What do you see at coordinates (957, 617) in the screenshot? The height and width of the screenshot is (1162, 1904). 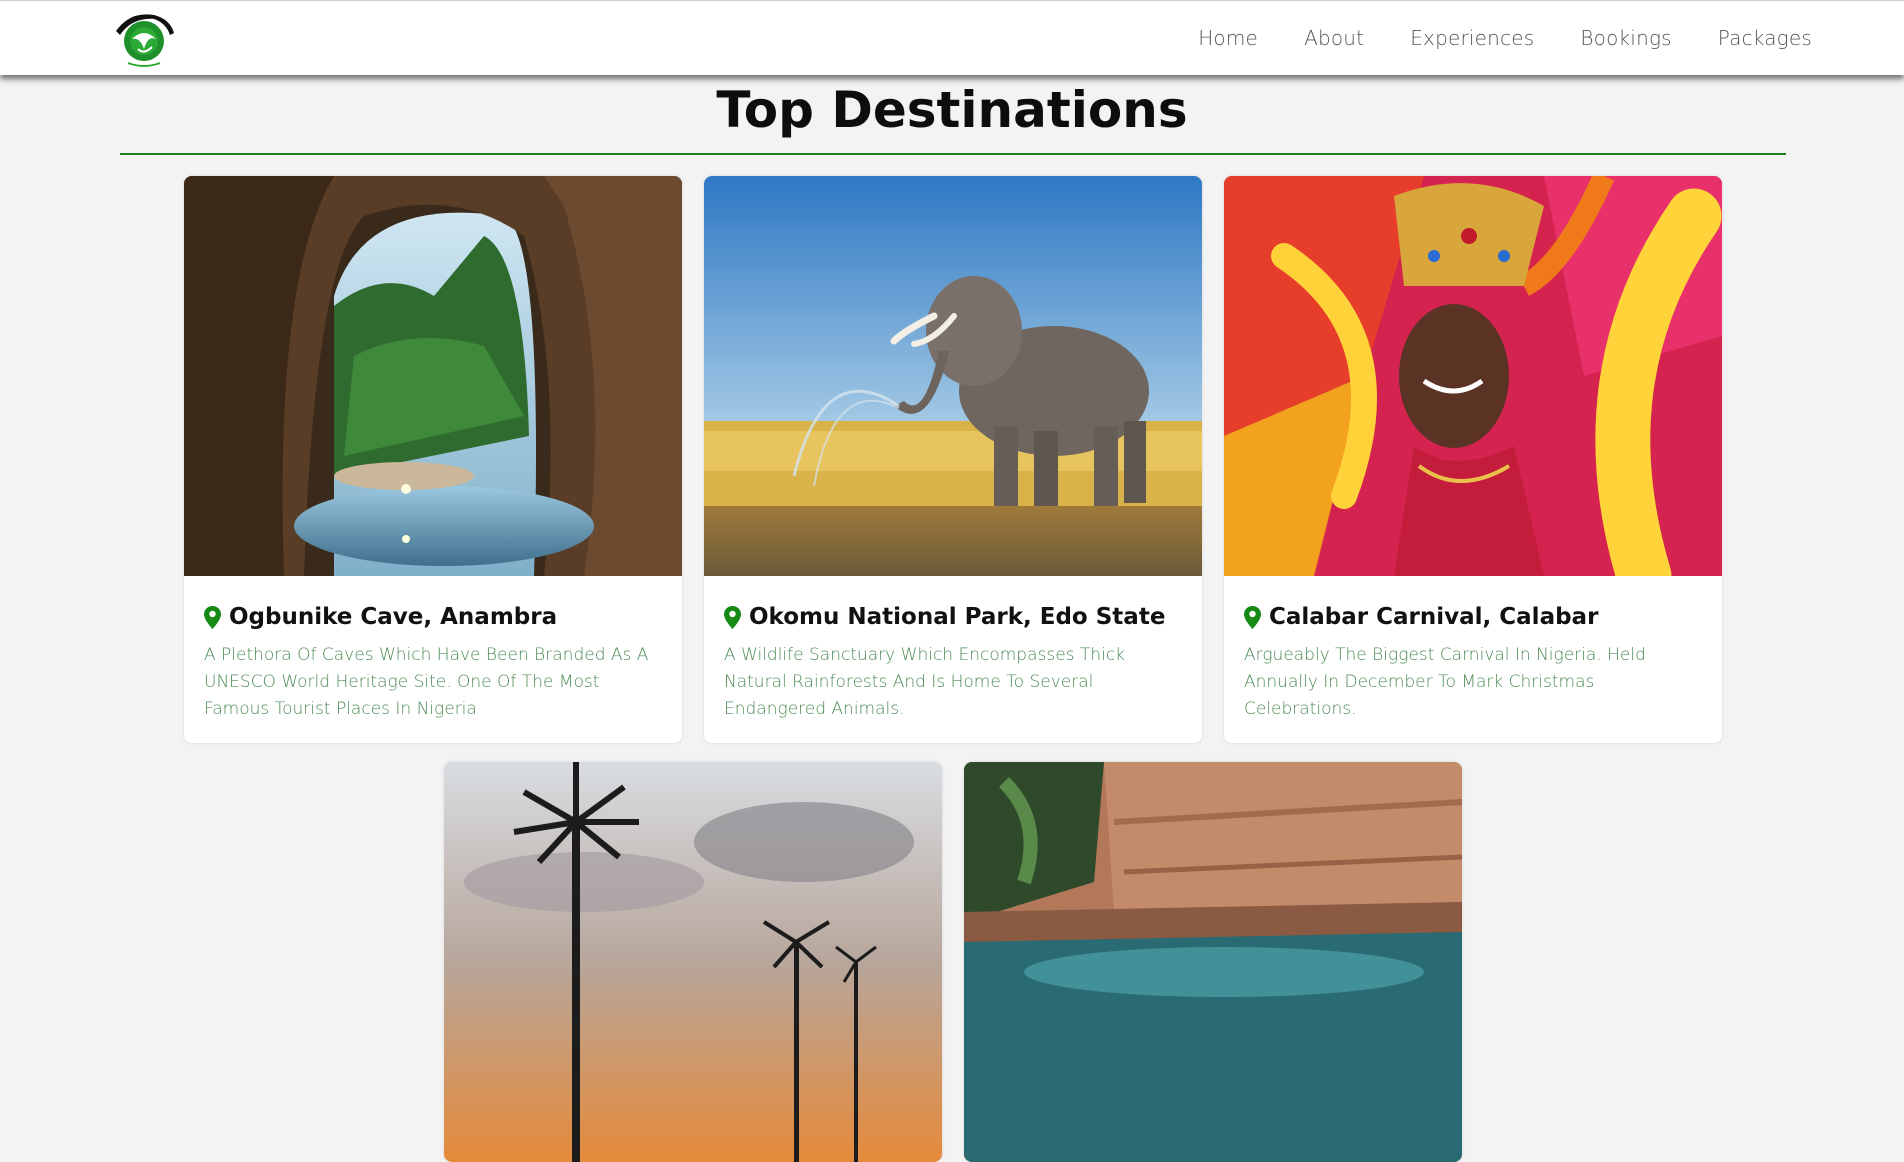 I see `destination-title: Okomu National Park, Edo State` at bounding box center [957, 617].